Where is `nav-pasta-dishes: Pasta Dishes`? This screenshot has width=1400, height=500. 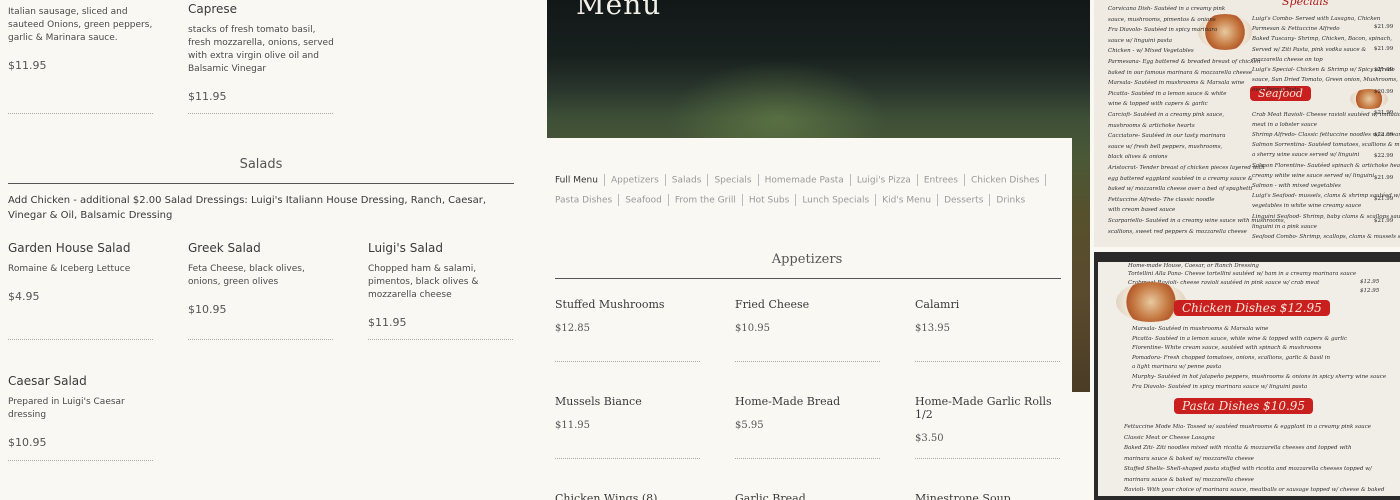 nav-pasta-dishes: Pasta Dishes is located at coordinates (583, 201).